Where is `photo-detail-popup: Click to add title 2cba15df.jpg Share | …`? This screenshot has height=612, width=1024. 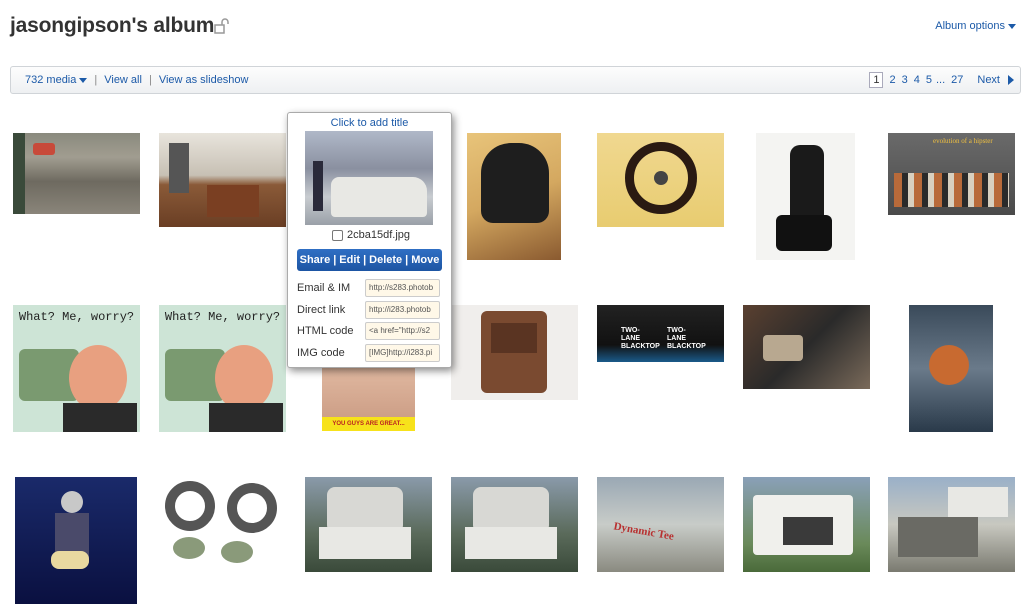
photo-detail-popup: Click to add title 2cba15df.jpg Share | … is located at coordinates (369, 240).